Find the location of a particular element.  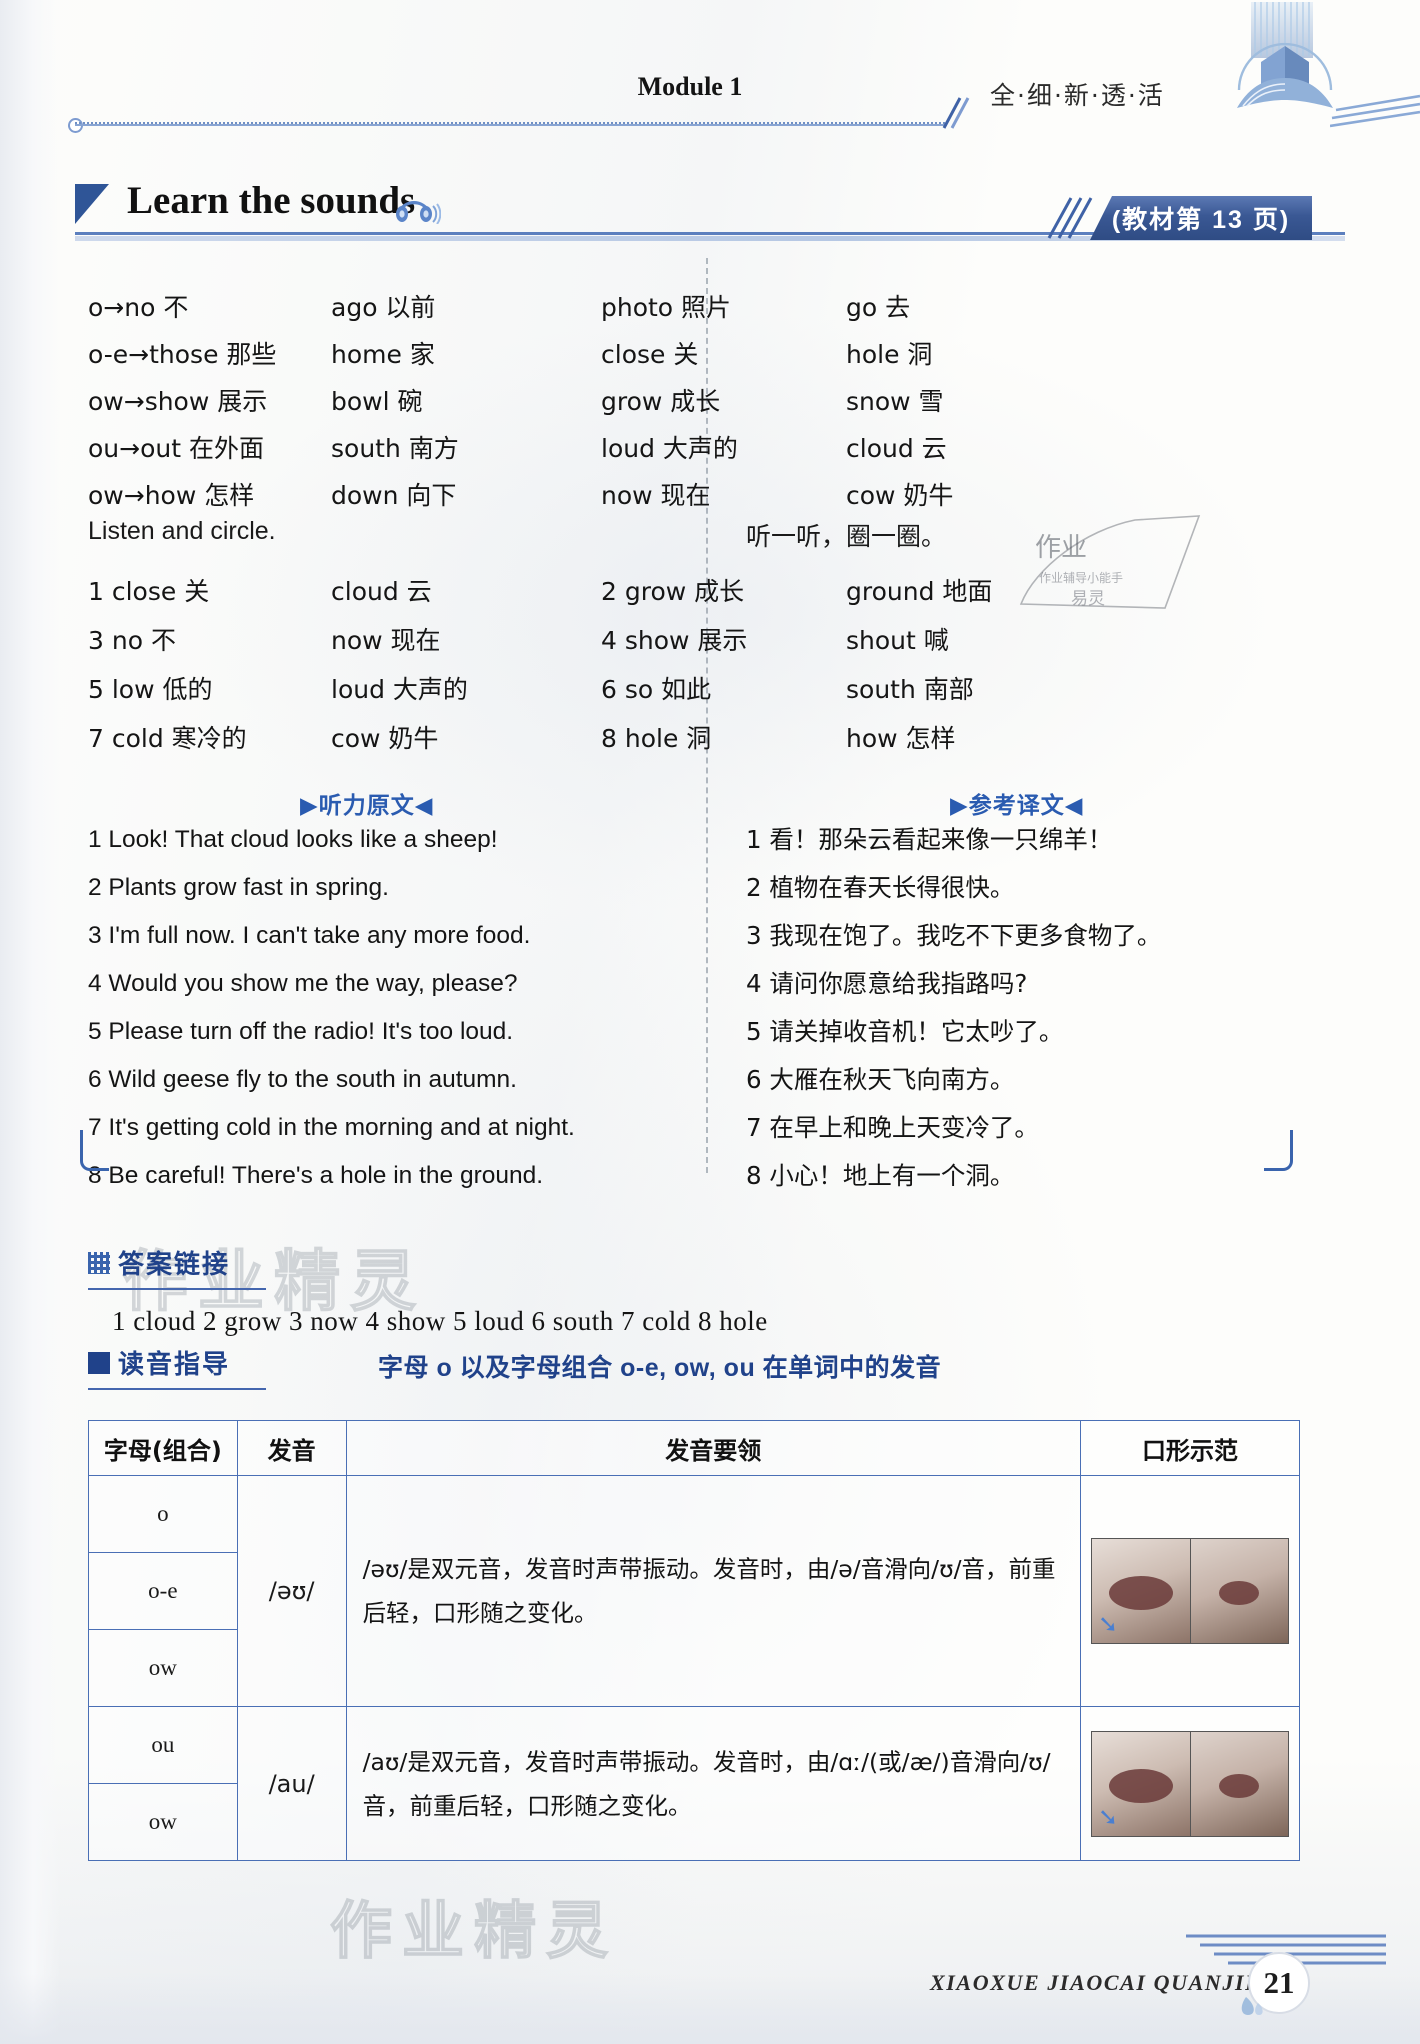

exercise-row: 3 no 不 now 现在 4 show 展示 shout 喊 is located at coordinates (708, 638).